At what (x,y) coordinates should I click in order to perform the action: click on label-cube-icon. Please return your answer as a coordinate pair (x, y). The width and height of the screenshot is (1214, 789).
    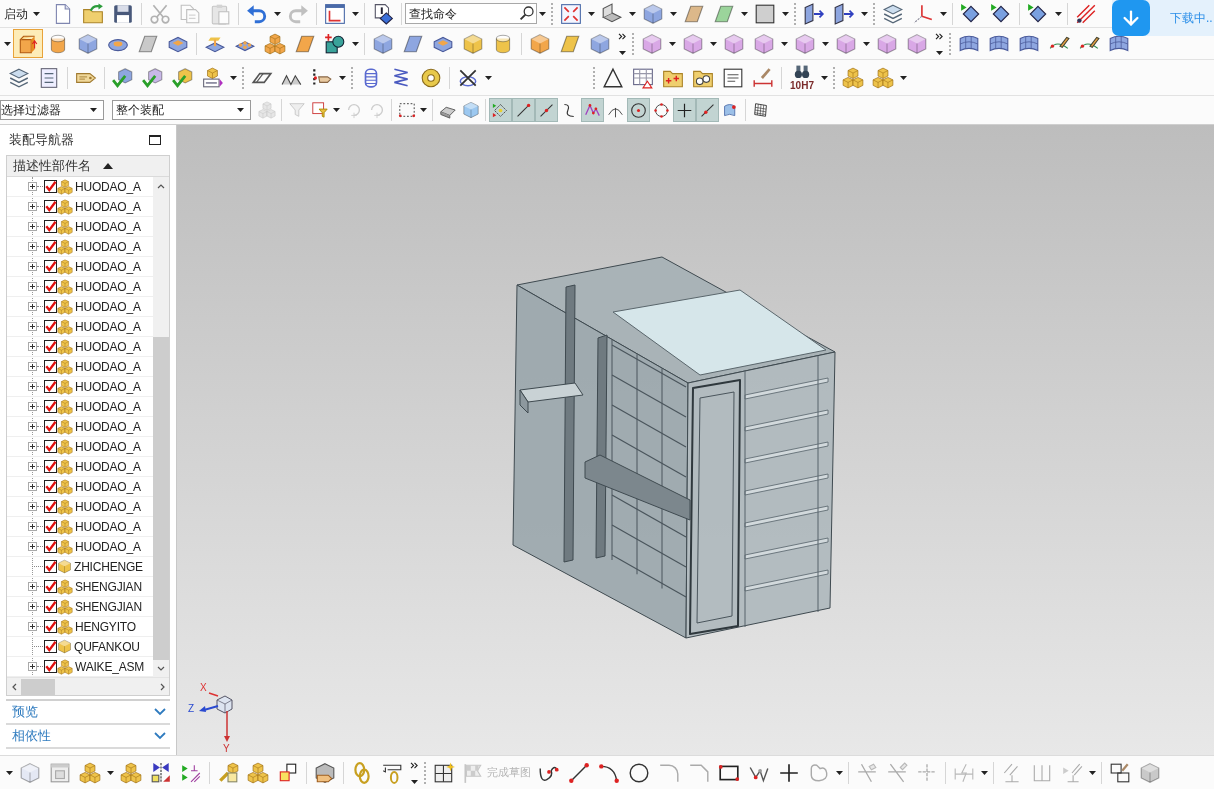
    Looking at the image, I should click on (213, 77).